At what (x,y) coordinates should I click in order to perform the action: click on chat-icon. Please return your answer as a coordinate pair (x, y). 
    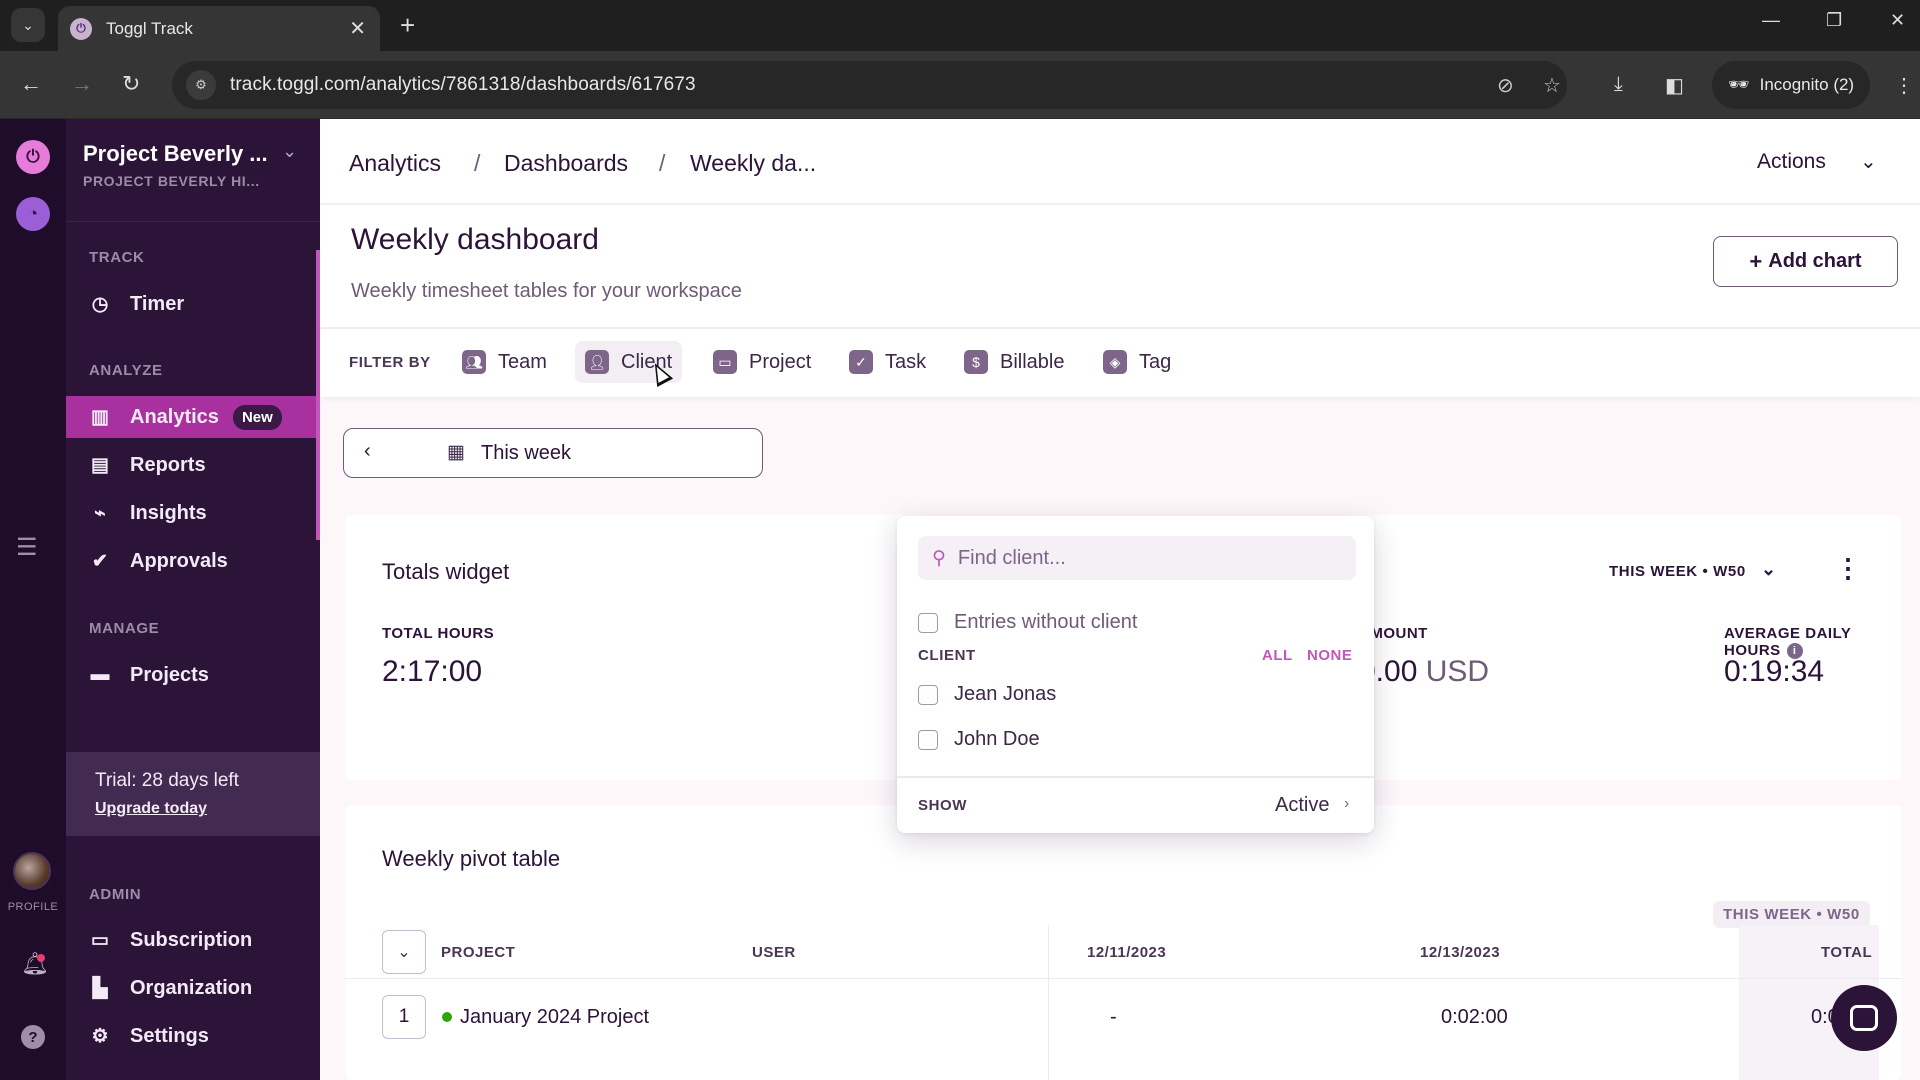
    Looking at the image, I should click on (1864, 1018).